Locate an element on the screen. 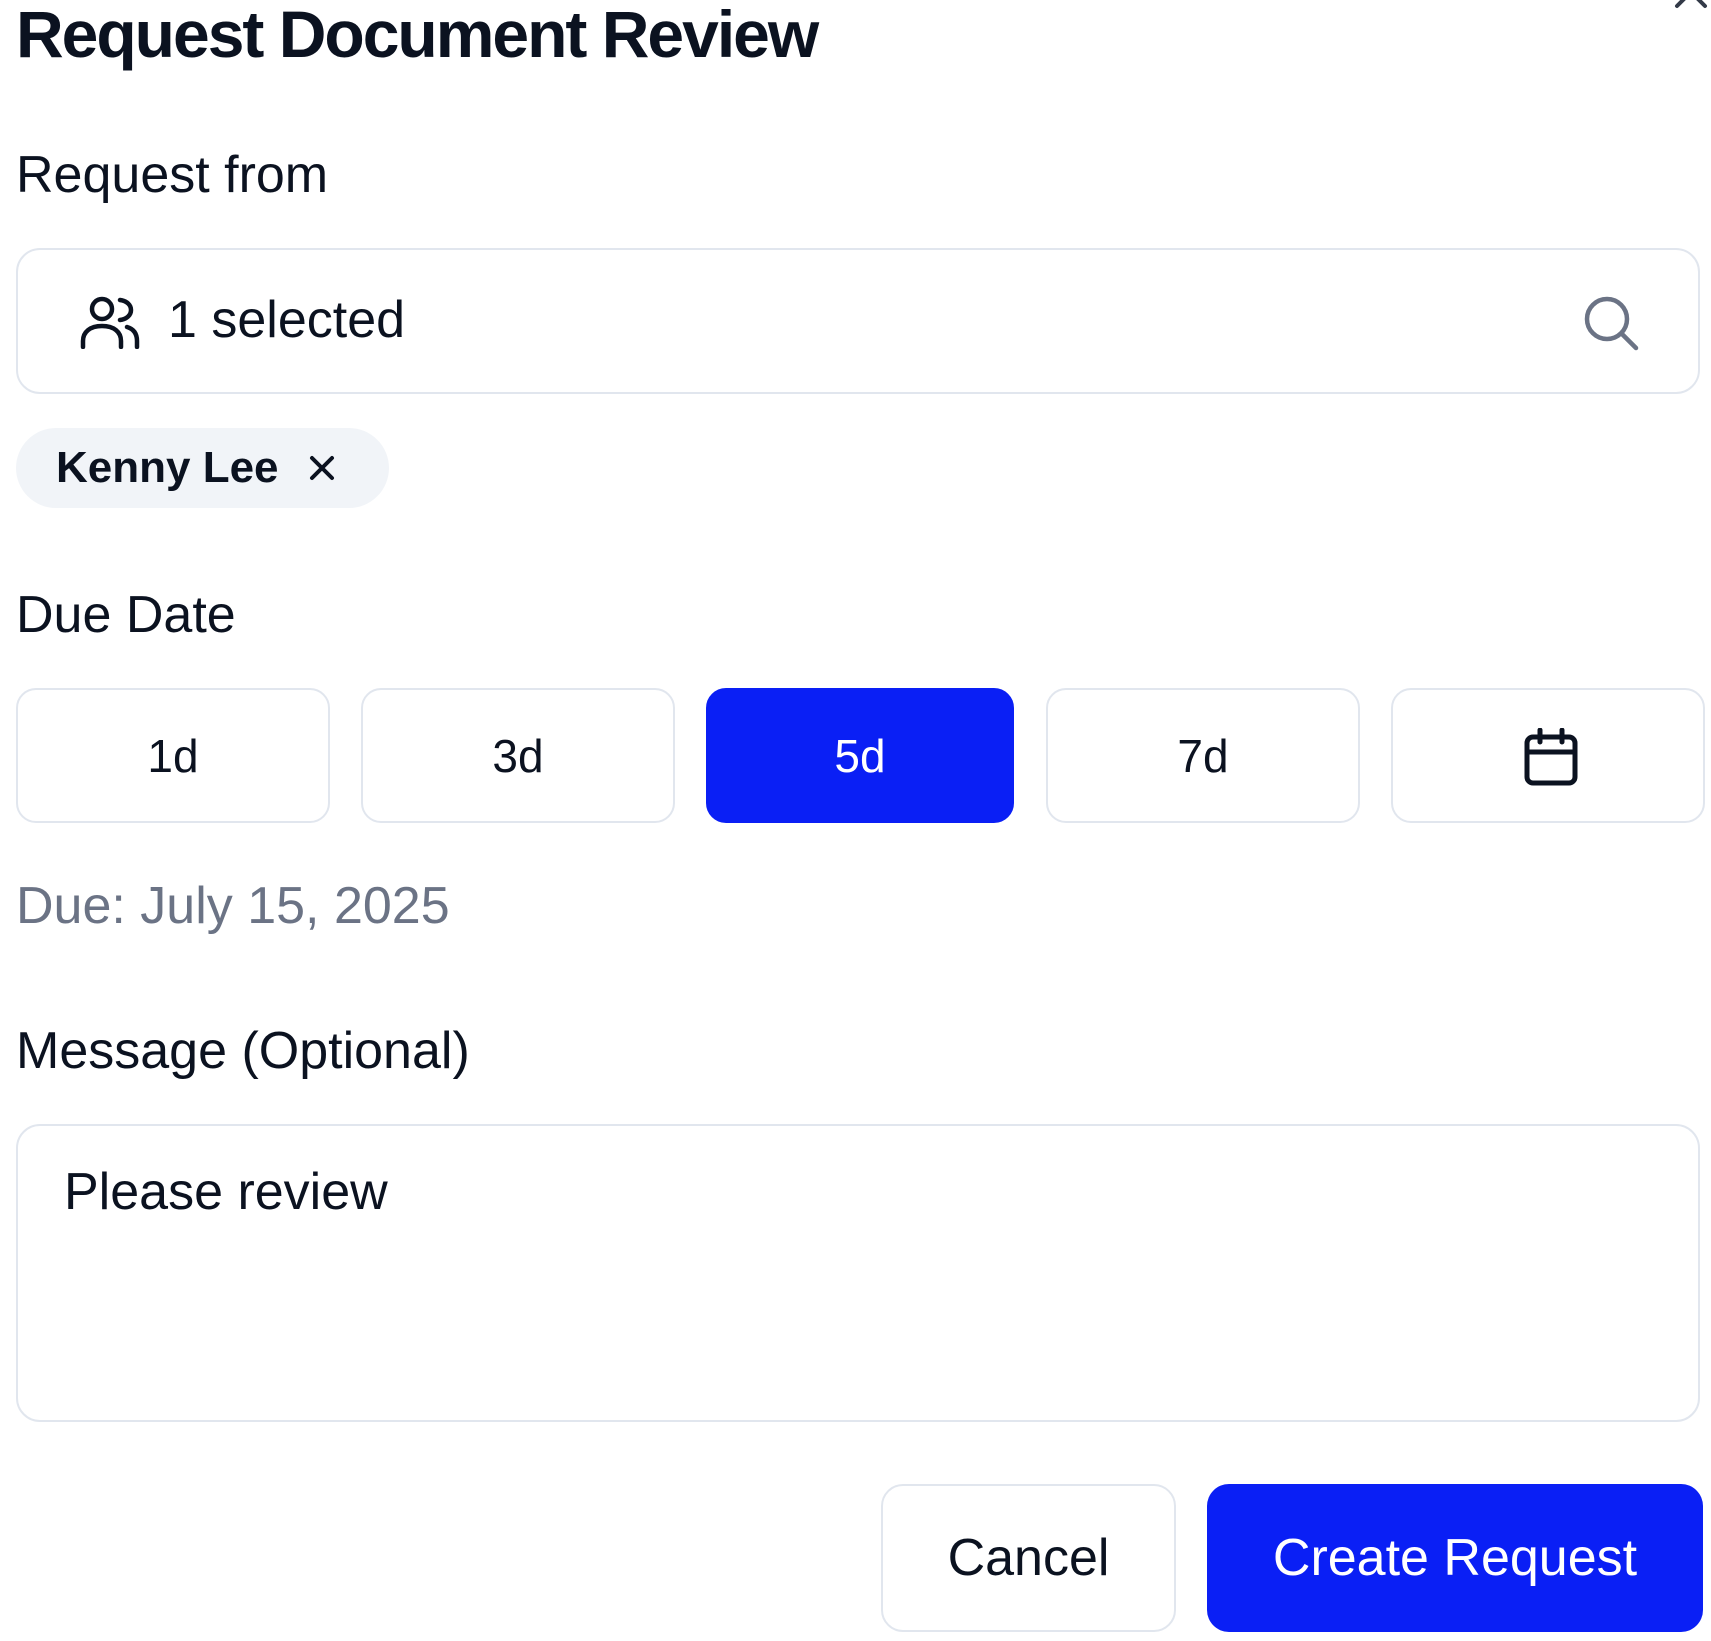  chip-label: Kenny Lee is located at coordinates (167, 467).